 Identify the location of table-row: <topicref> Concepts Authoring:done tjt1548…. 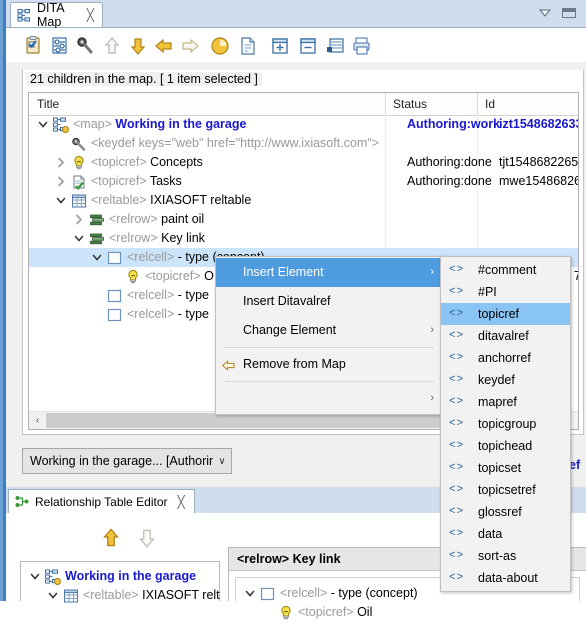
(303, 162).